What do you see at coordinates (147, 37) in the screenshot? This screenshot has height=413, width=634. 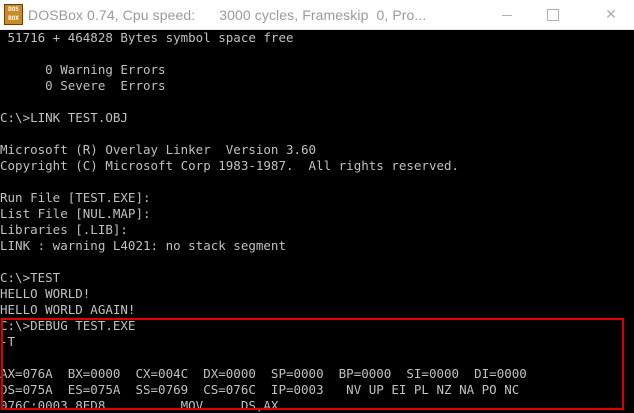 I see `console-line: 51716 + 464828 Bytes symbol space free` at bounding box center [147, 37].